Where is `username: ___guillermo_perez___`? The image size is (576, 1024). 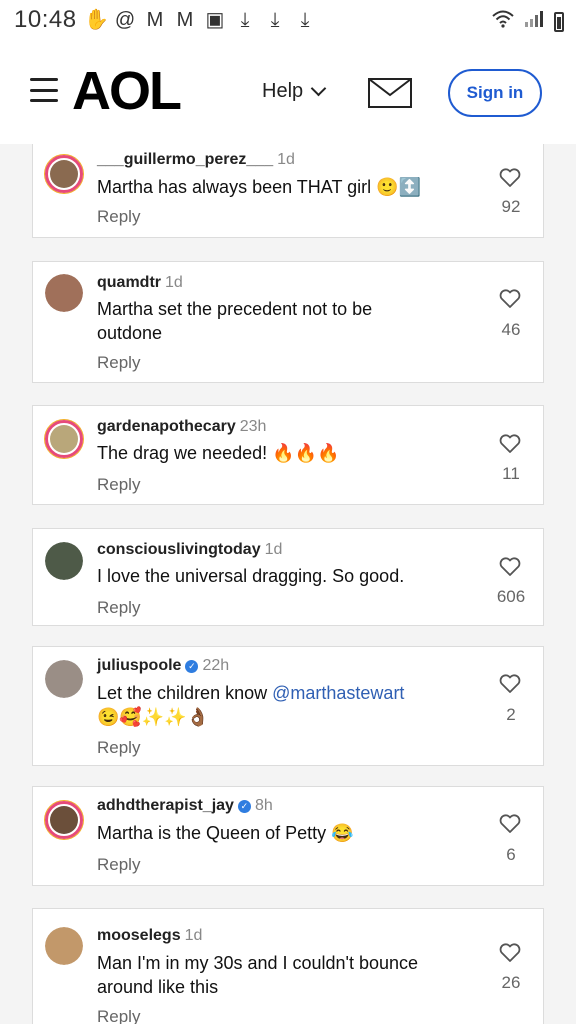 username: ___guillermo_perez___ is located at coordinates (185, 159).